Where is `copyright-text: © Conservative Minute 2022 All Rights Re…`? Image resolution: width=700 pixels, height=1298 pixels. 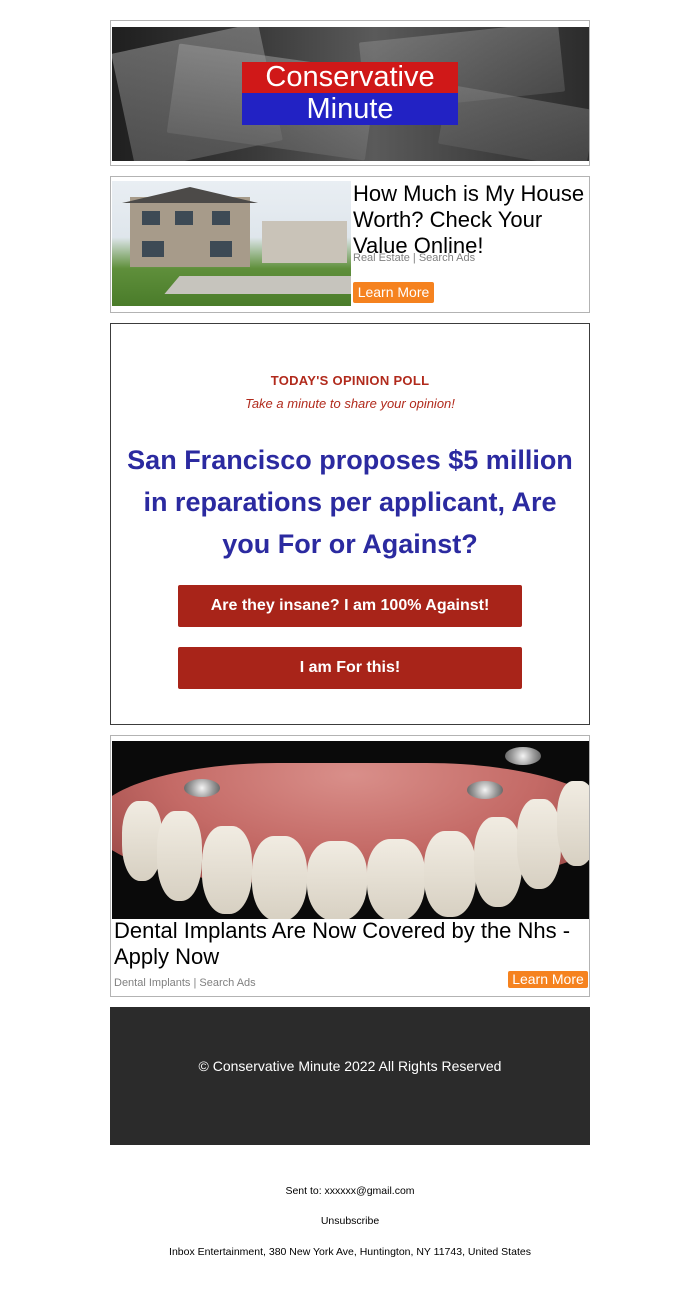
copyright-text: © Conservative Minute 2022 All Rights Re… is located at coordinates (350, 1066).